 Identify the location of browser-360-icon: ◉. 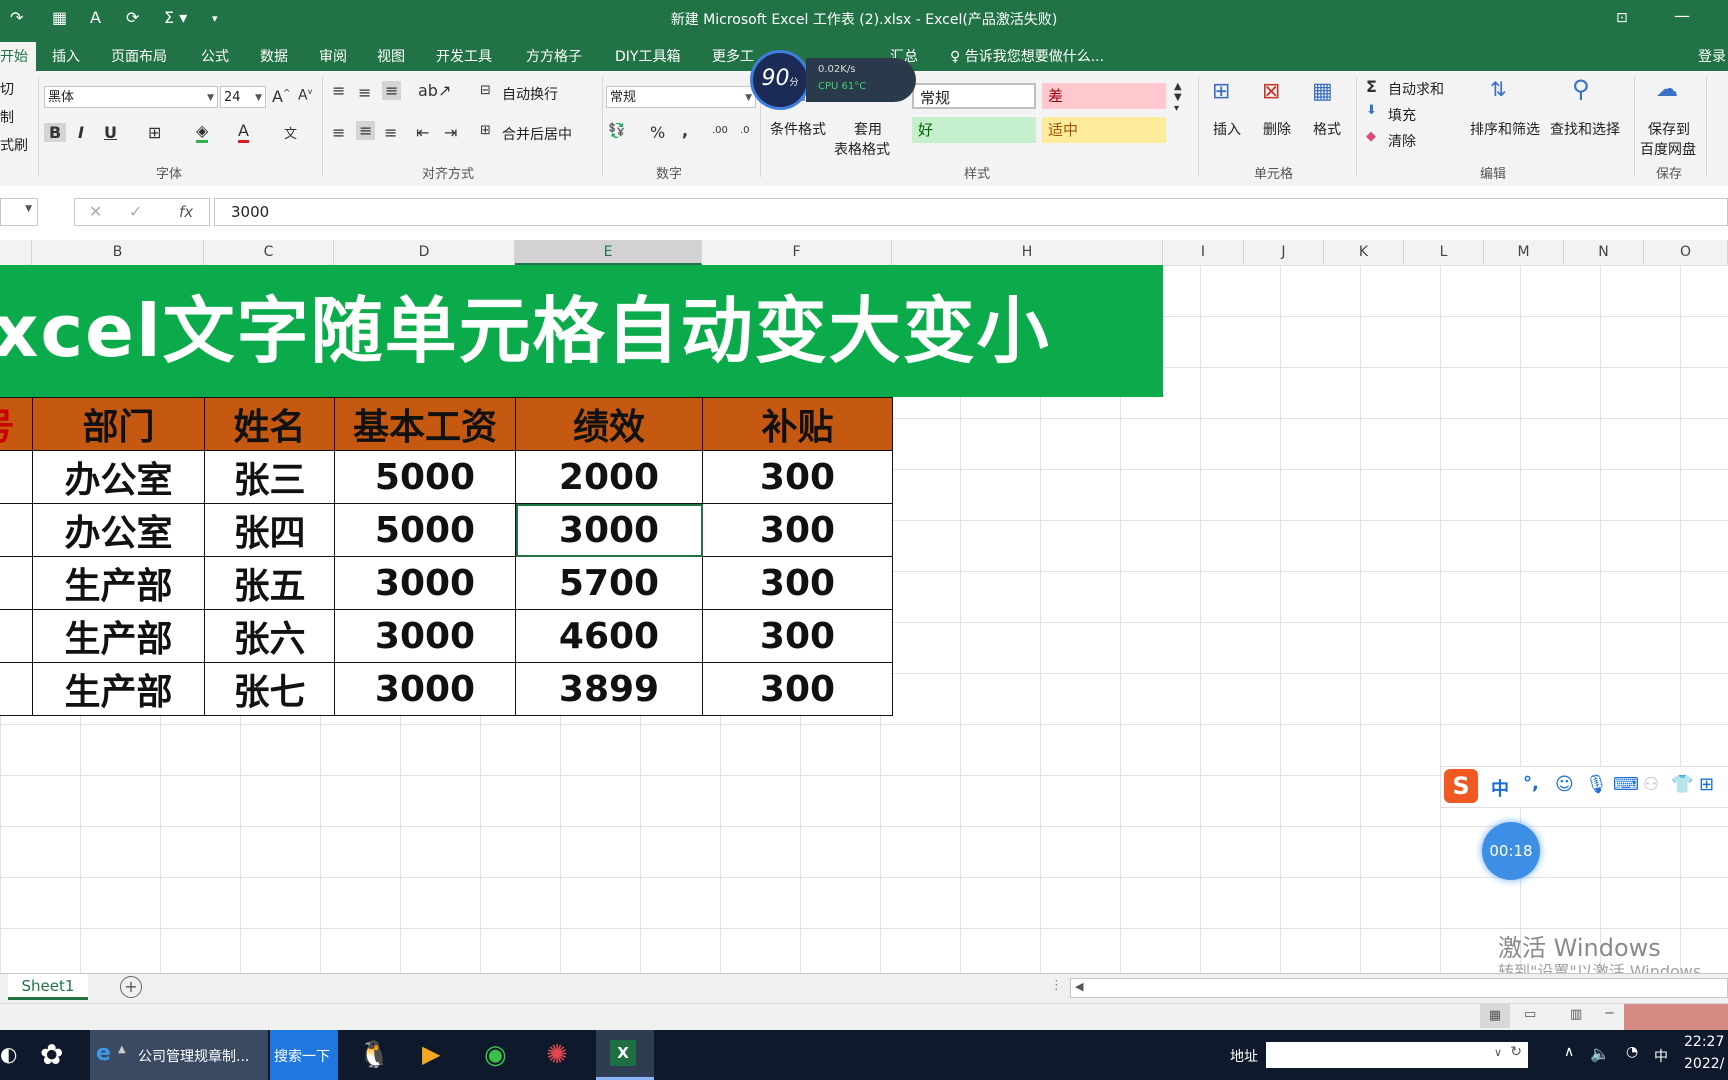
(495, 1055).